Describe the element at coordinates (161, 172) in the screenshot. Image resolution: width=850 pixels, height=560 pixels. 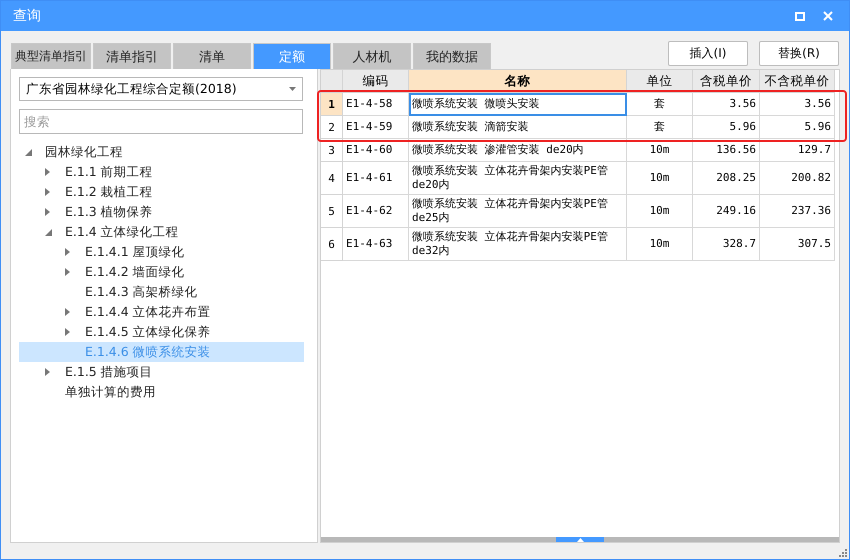
I see `tree-item: E.1.1 前期工程` at that location.